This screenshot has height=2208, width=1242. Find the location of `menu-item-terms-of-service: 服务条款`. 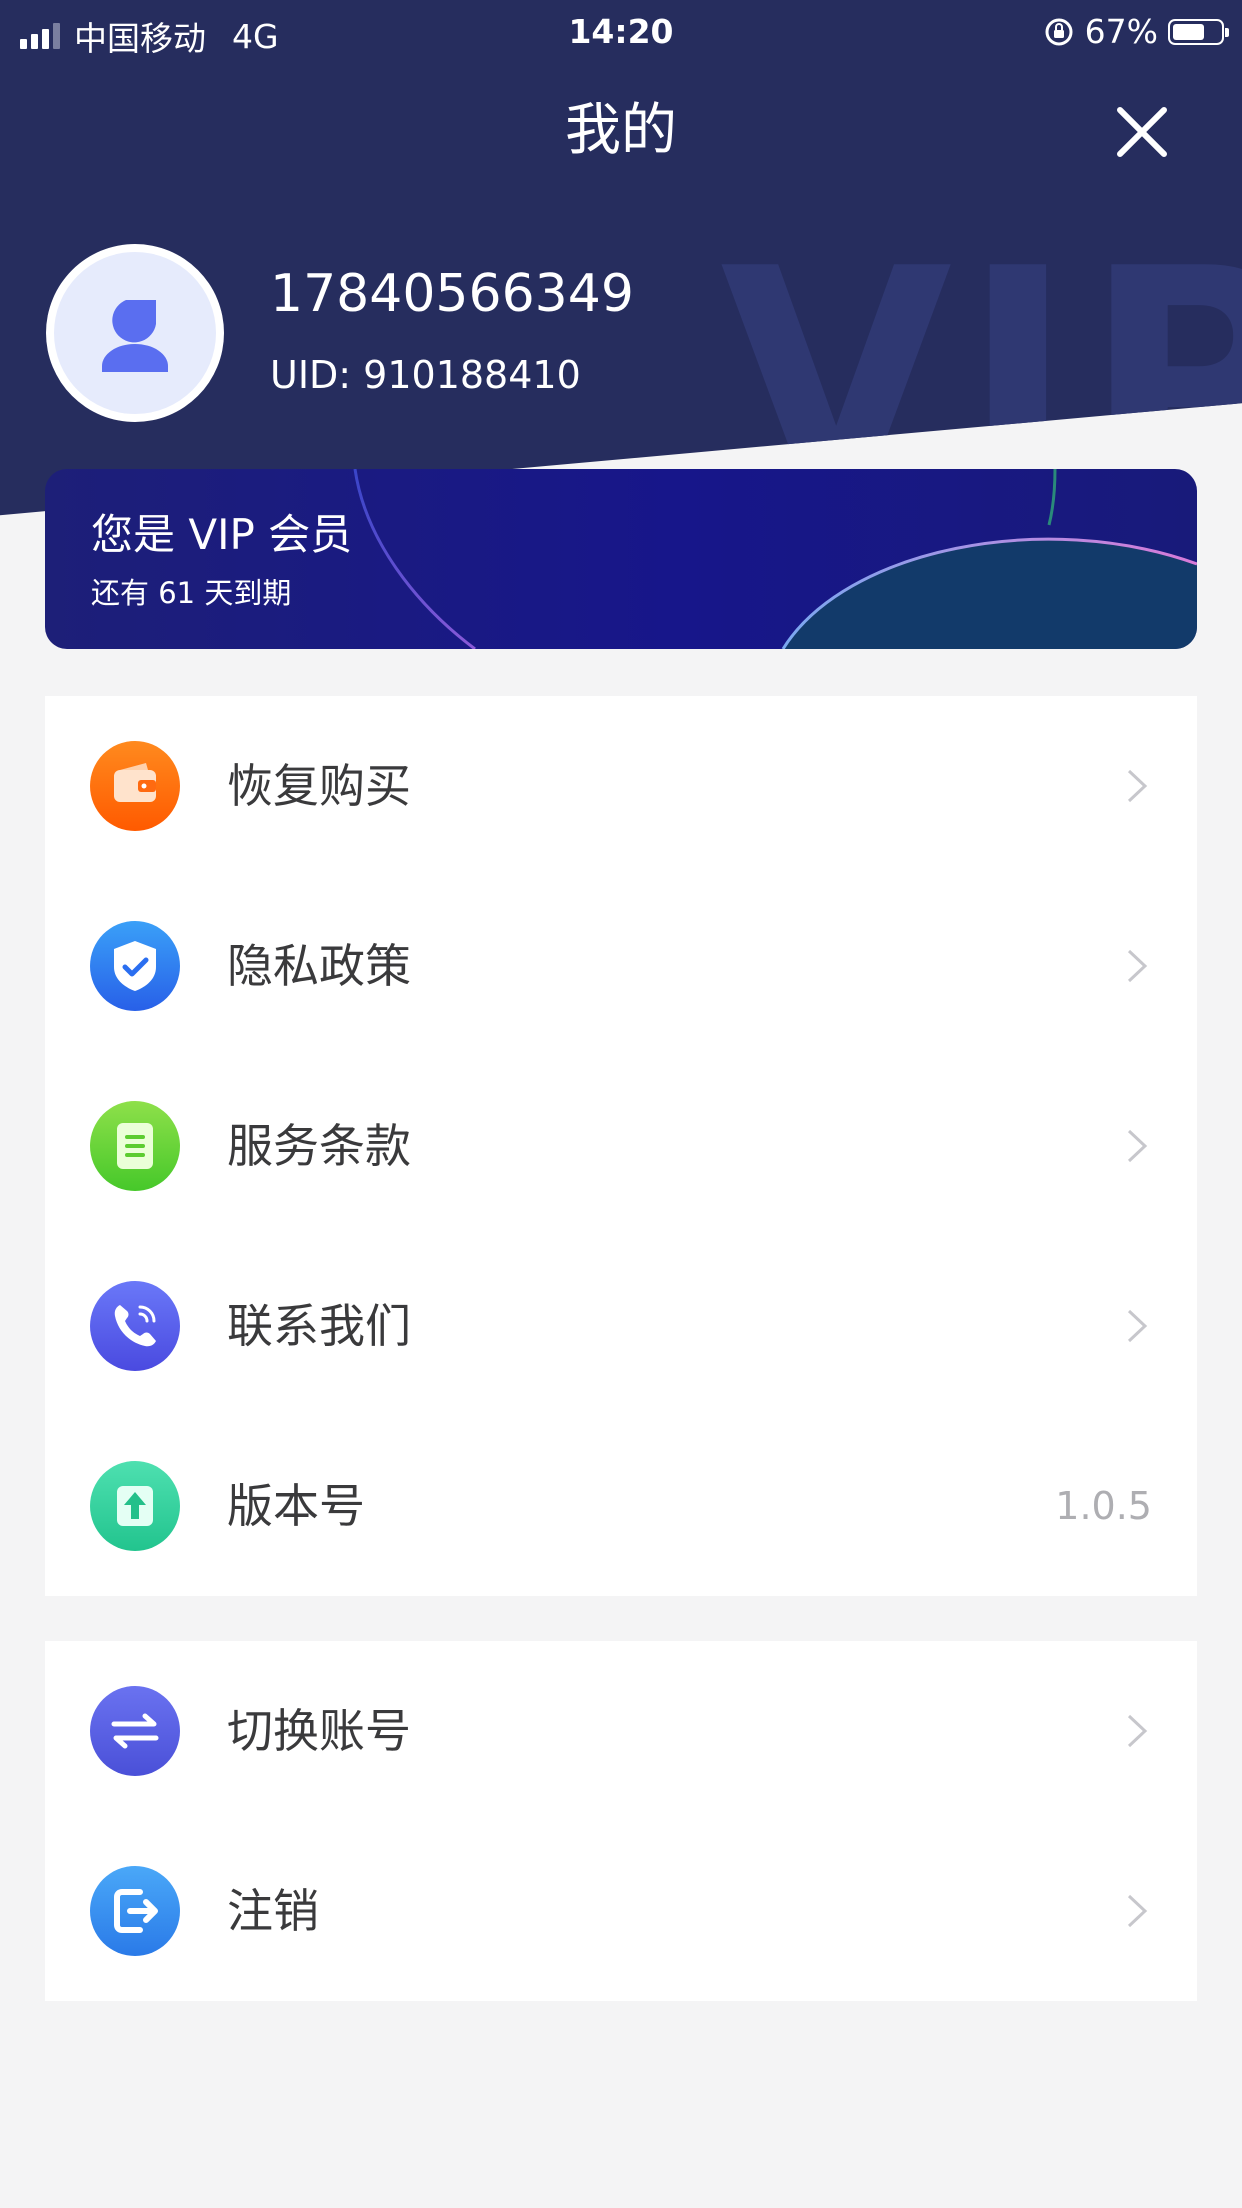

menu-item-terms-of-service: 服务条款 is located at coordinates (621, 1146).